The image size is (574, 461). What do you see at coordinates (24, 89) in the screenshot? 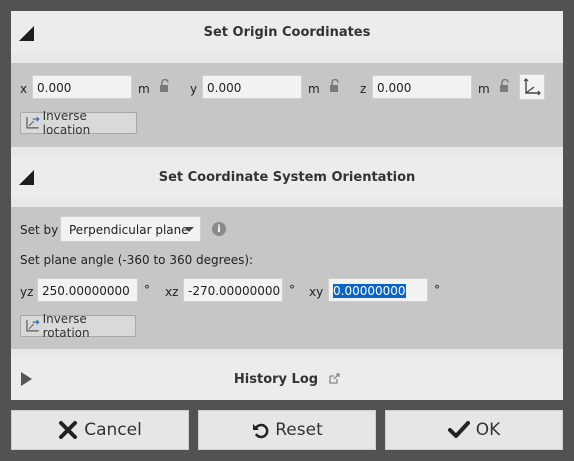
I see `x-label: x` at bounding box center [24, 89].